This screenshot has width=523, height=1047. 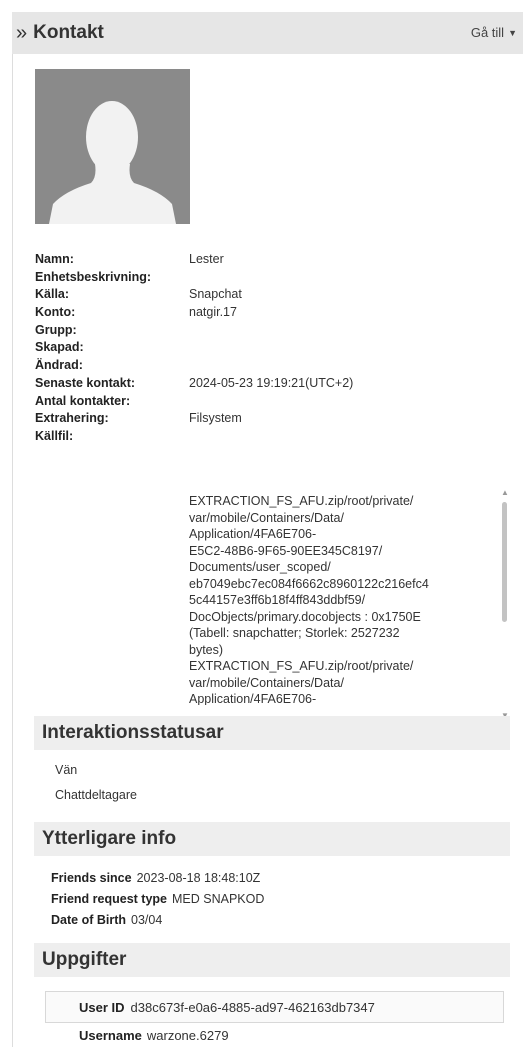 I want to click on username-value: warzone.6279, so click(x=187, y=1035).